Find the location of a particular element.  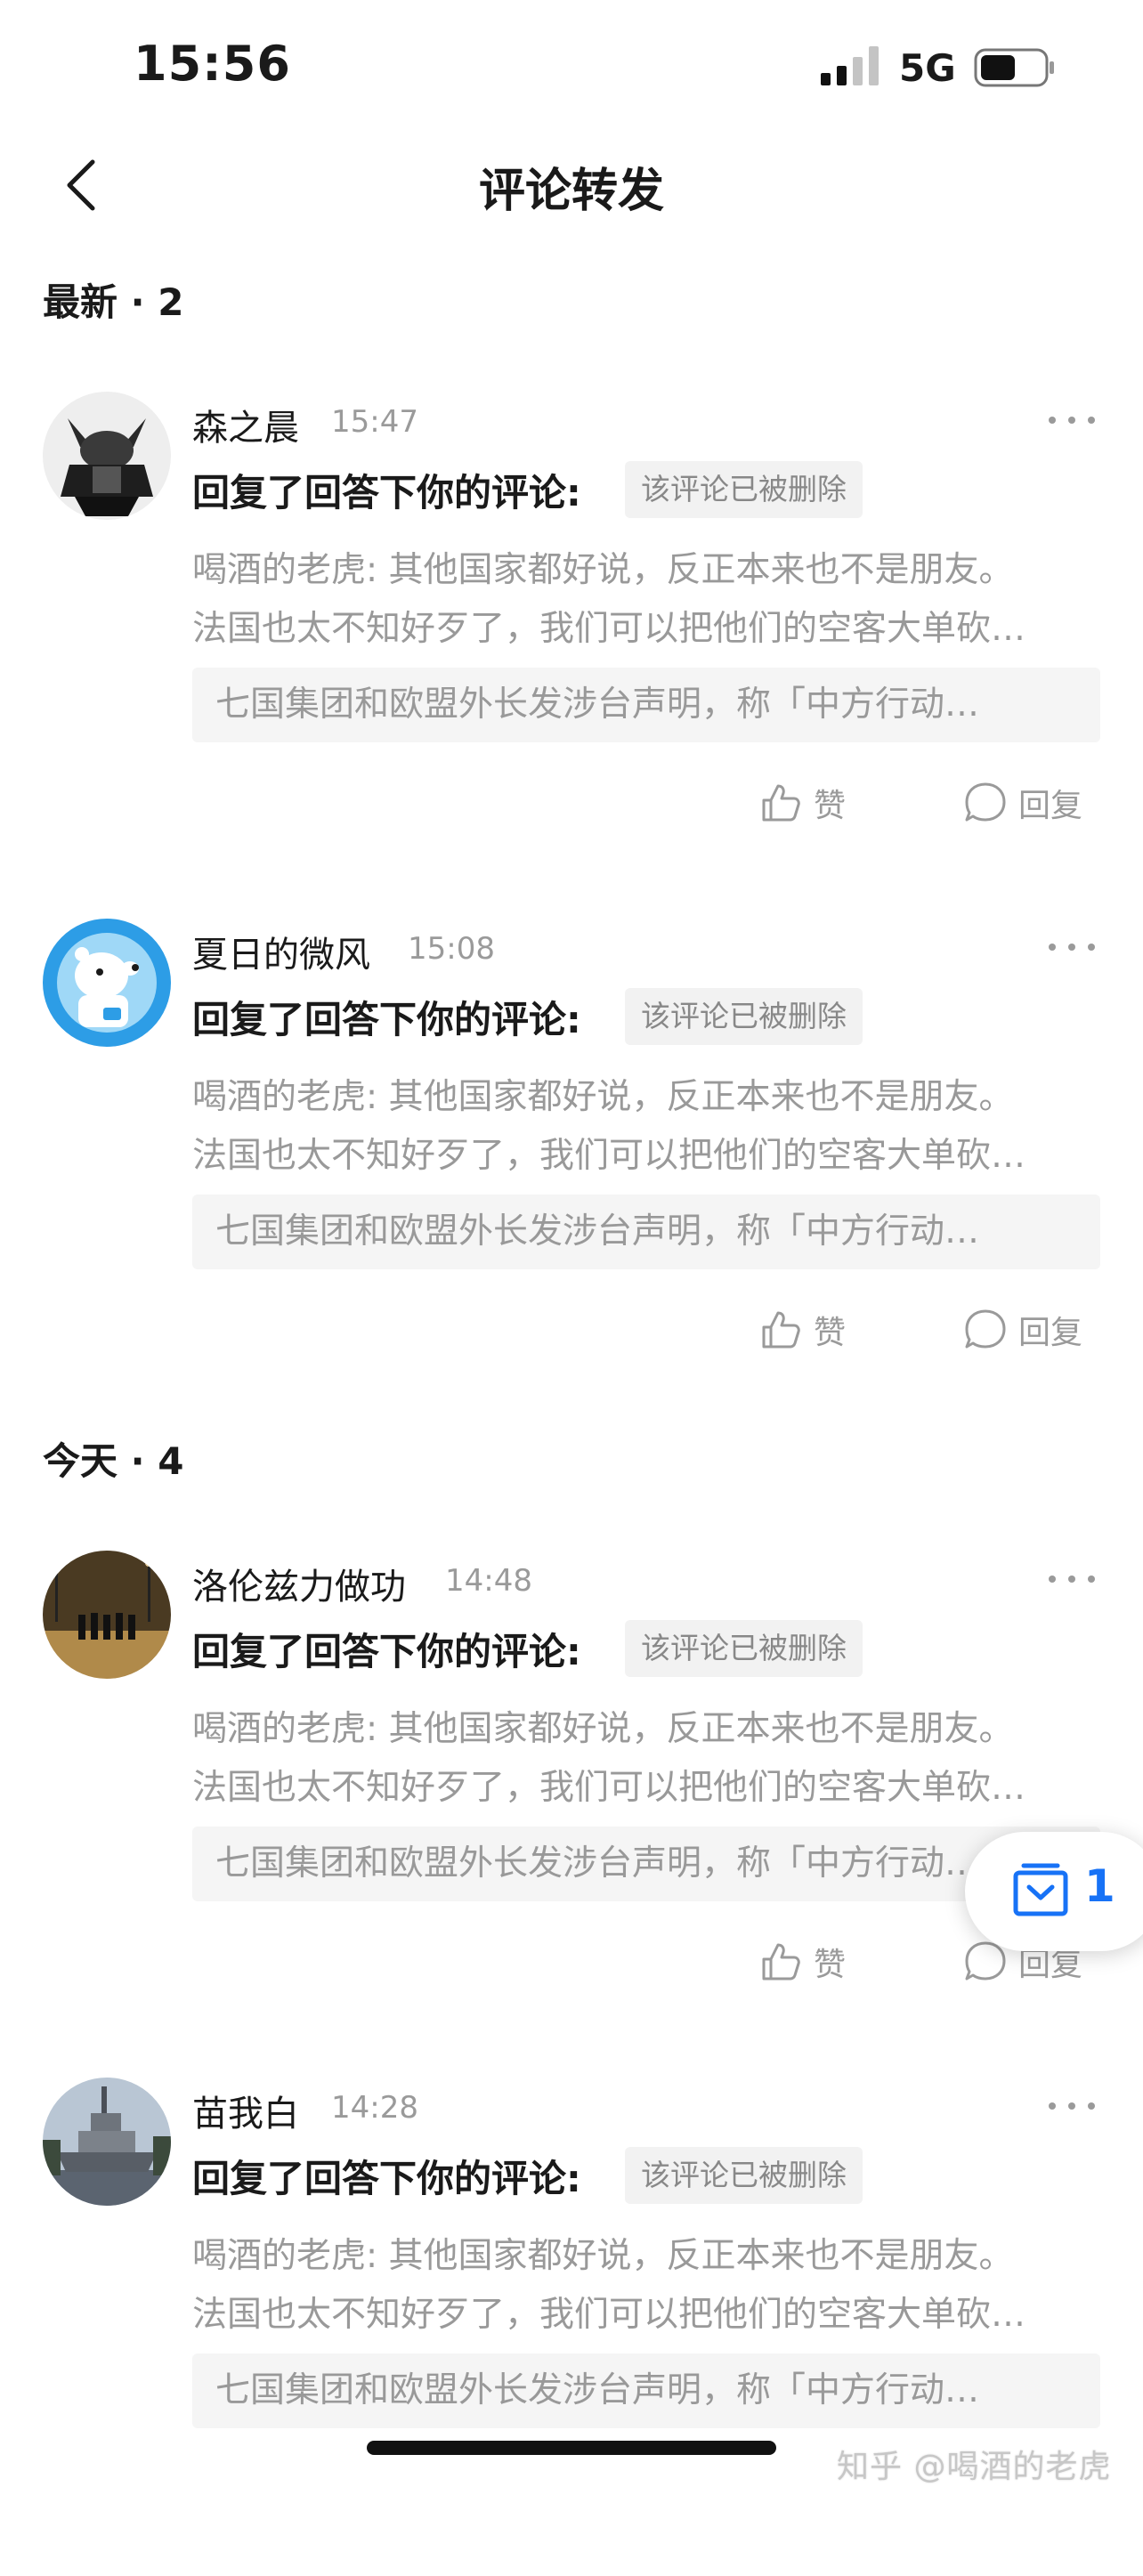

samurai-helmet-icon is located at coordinates (107, 456).